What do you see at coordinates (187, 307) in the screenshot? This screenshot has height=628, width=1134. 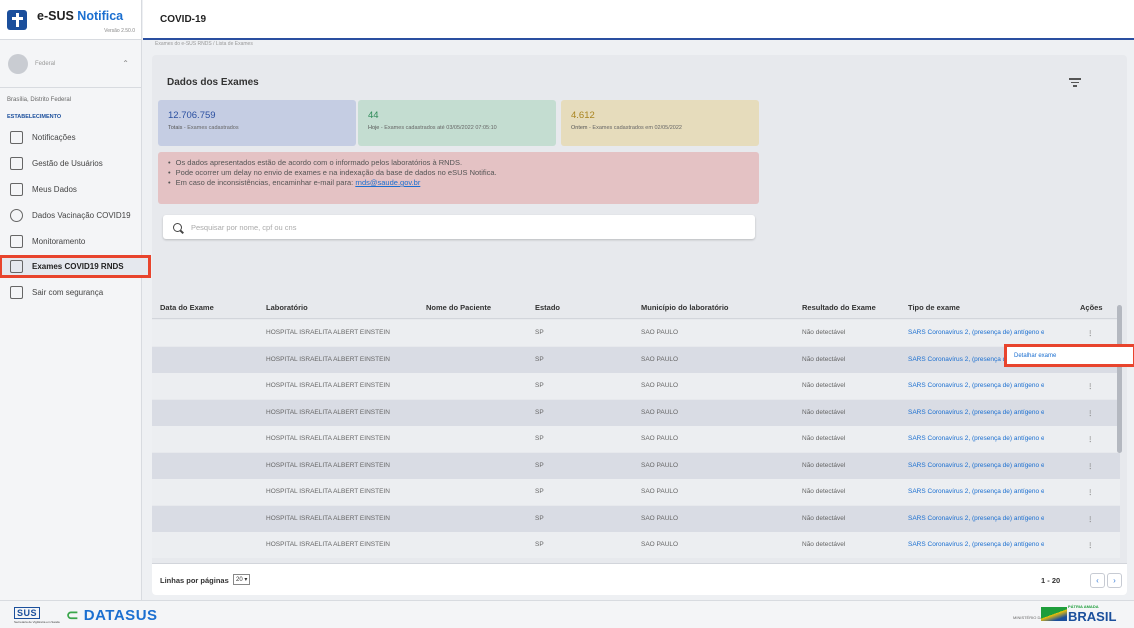 I see `column-header: Data do Exame` at bounding box center [187, 307].